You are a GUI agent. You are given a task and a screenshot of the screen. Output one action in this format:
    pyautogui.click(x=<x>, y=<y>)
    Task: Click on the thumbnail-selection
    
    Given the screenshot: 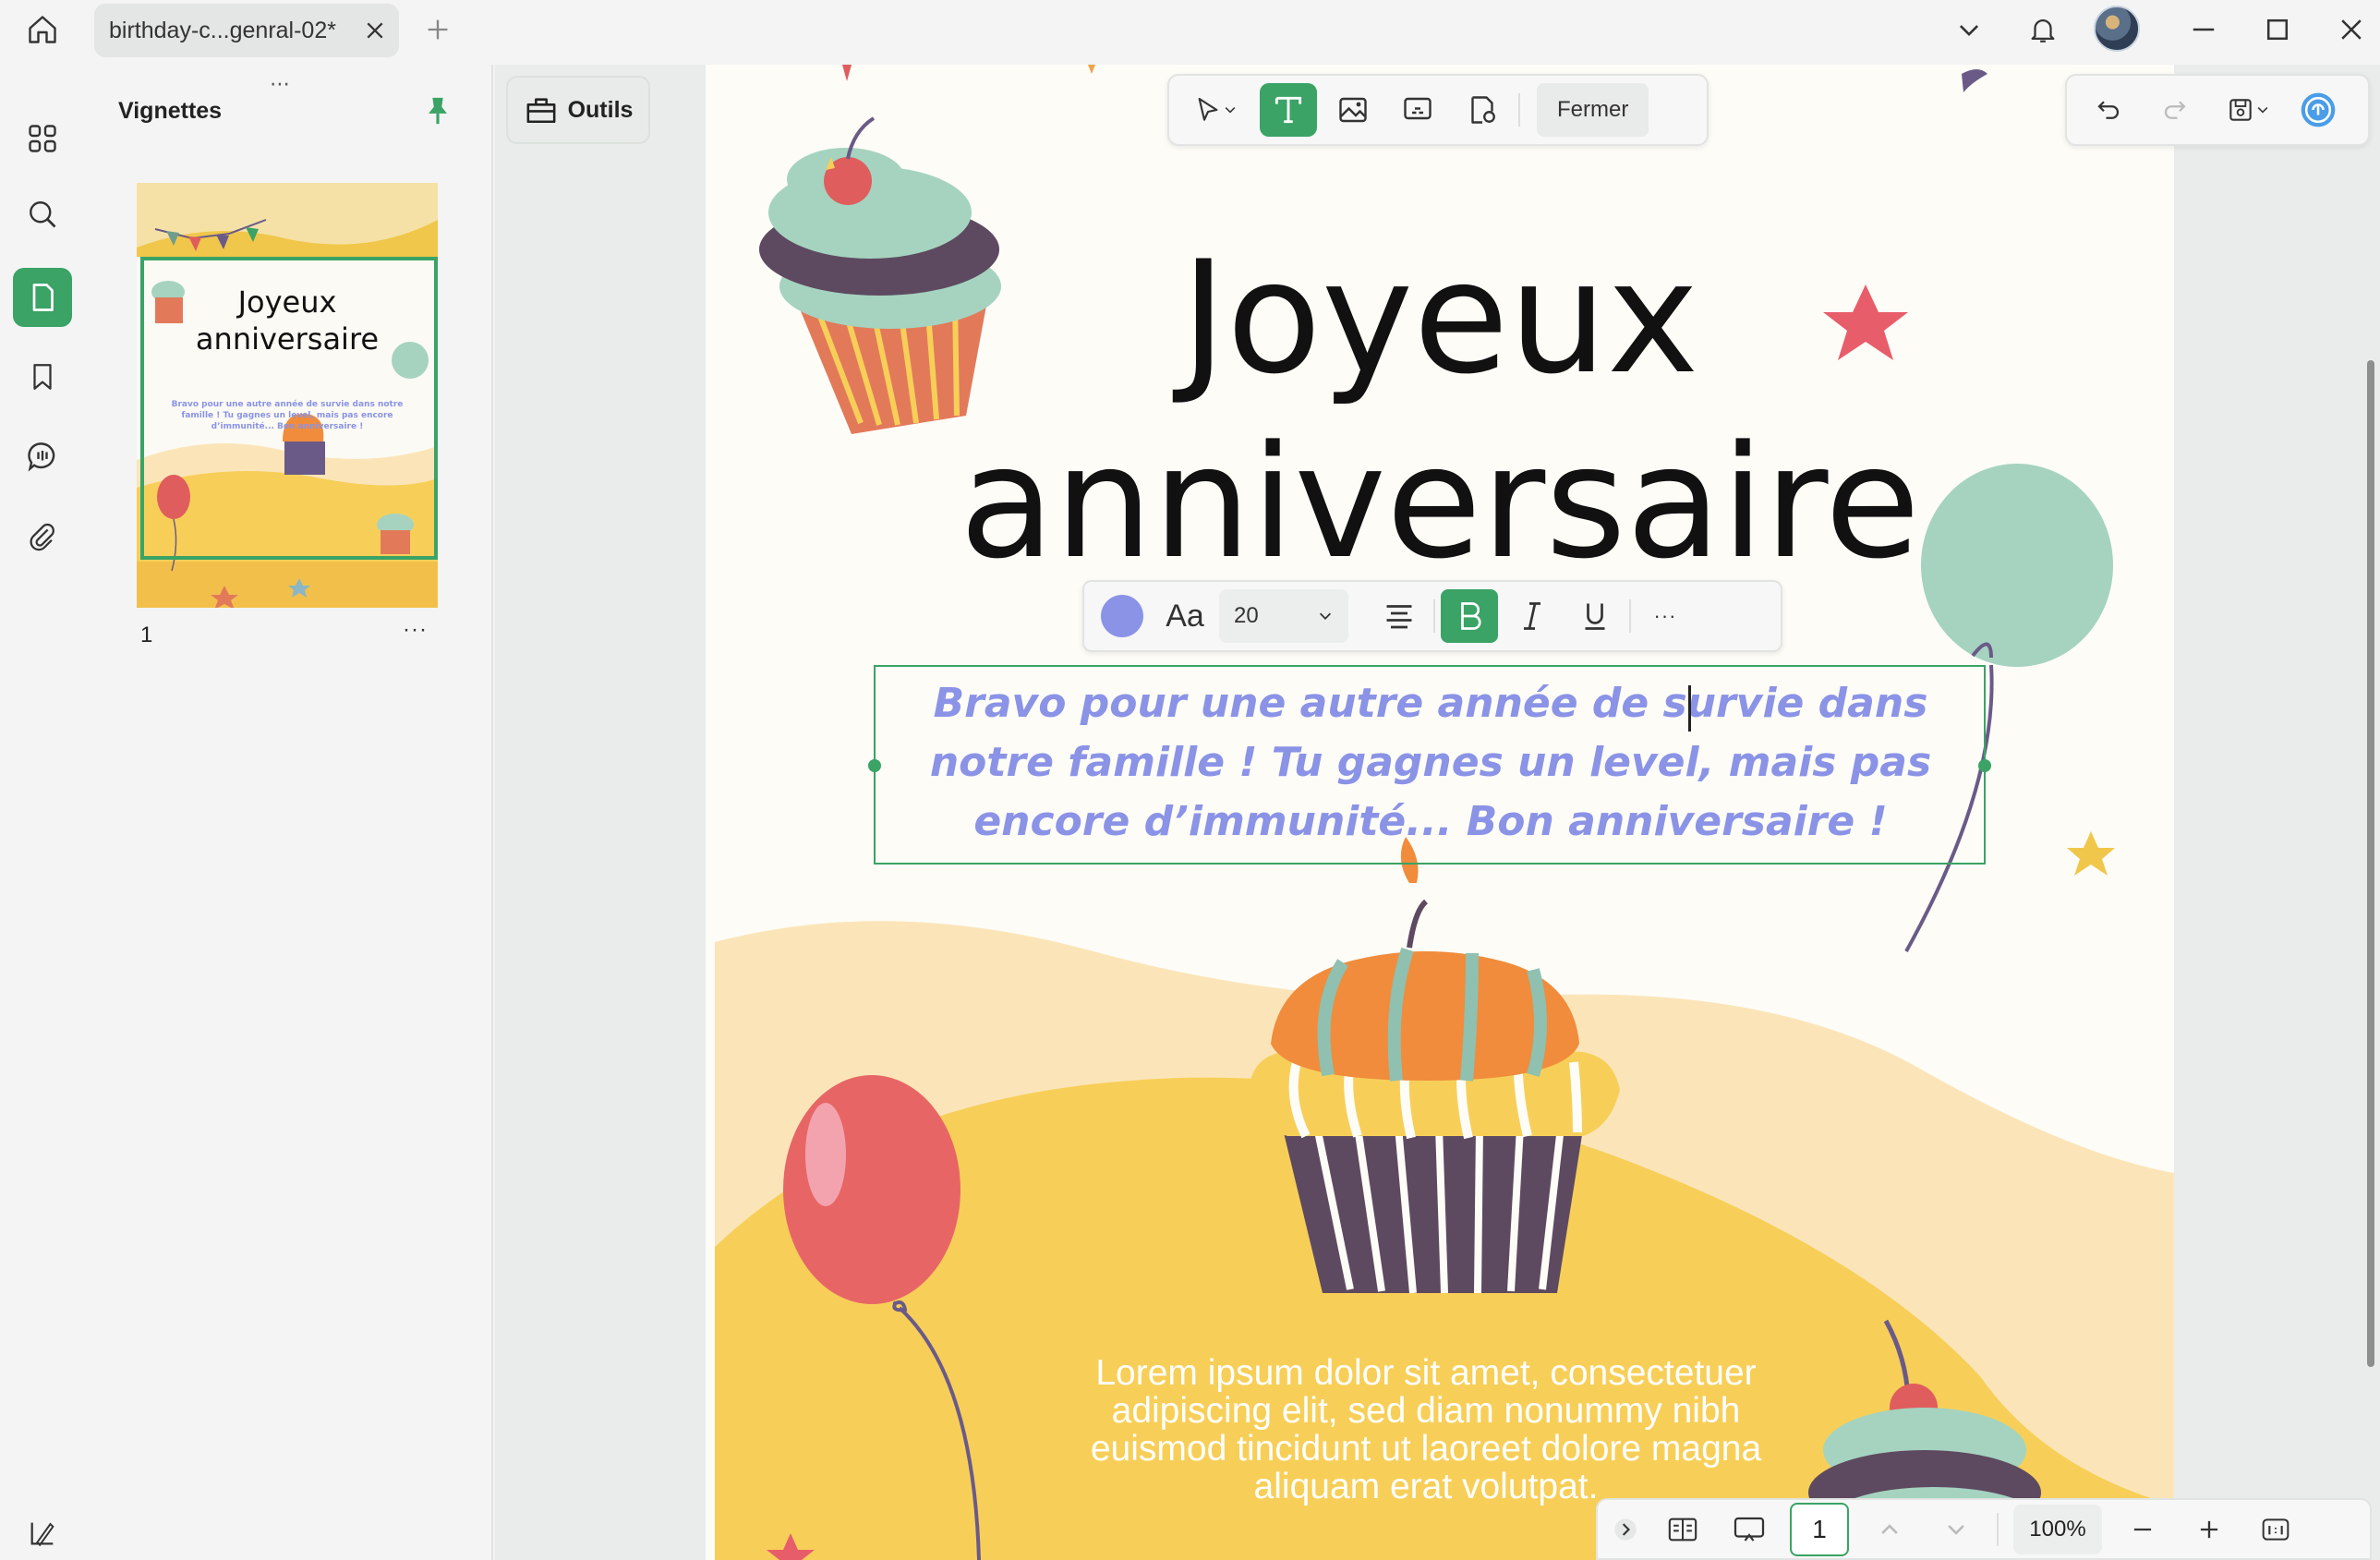 What is the action you would take?
    pyautogui.click(x=289, y=408)
    